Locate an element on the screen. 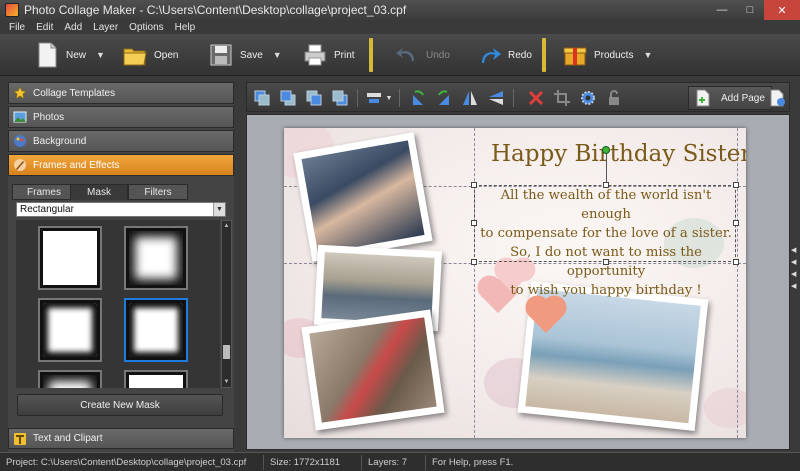  redo-arrow-icon is located at coordinates (491, 55).